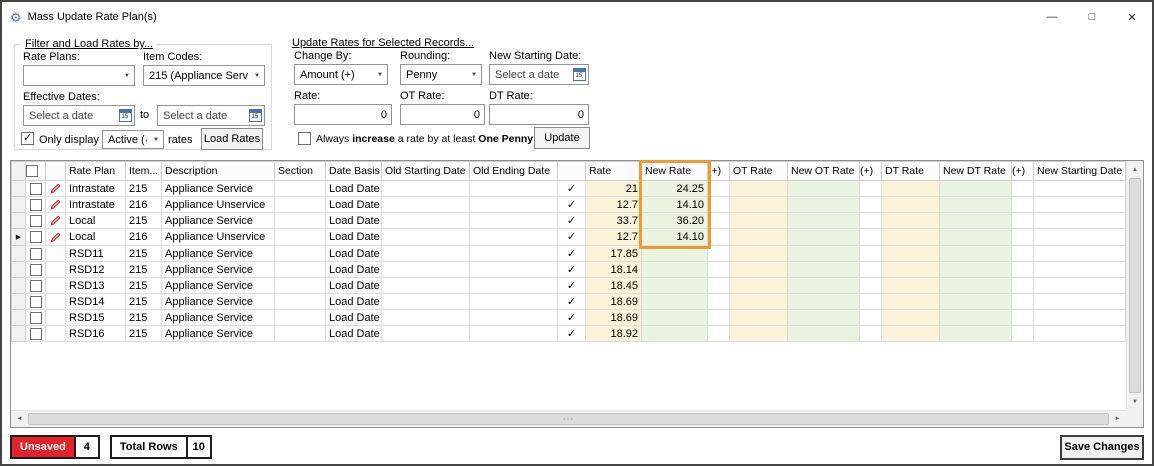 Image resolution: width=1154 pixels, height=466 pixels. I want to click on cell-new-rate: 24.25, so click(674, 188).